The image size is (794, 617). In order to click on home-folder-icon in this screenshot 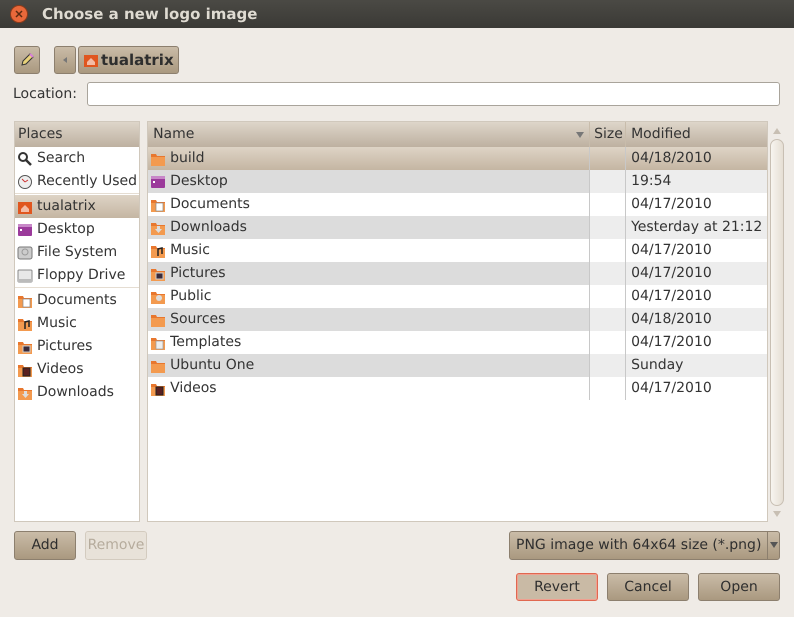, I will do `click(91, 60)`.